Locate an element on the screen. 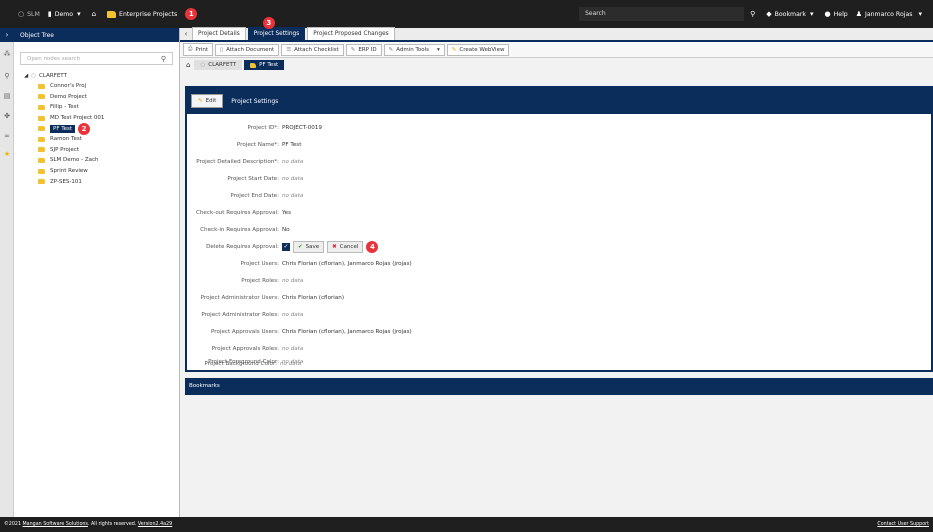  field-row: Project Background Color: no data is located at coordinates (253, 363).